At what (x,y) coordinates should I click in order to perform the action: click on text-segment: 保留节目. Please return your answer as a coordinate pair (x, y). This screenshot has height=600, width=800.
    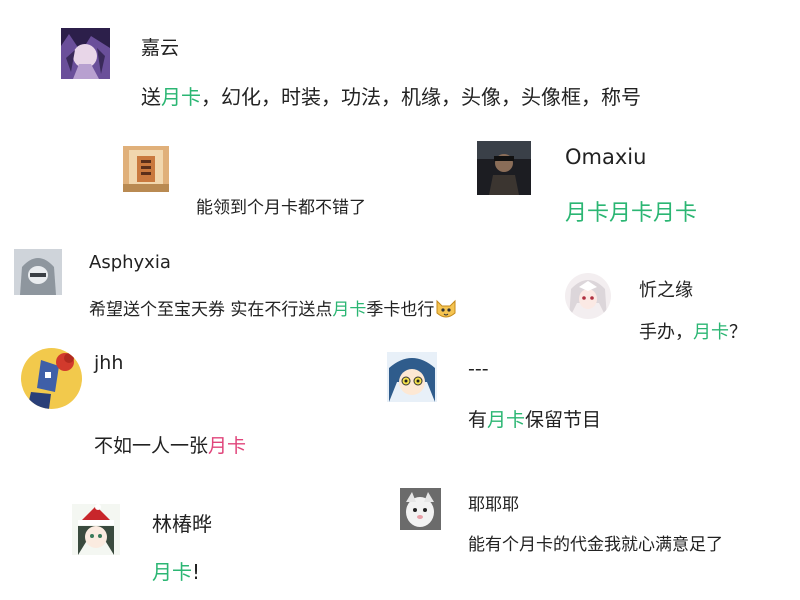
    Looking at the image, I should click on (563, 420).